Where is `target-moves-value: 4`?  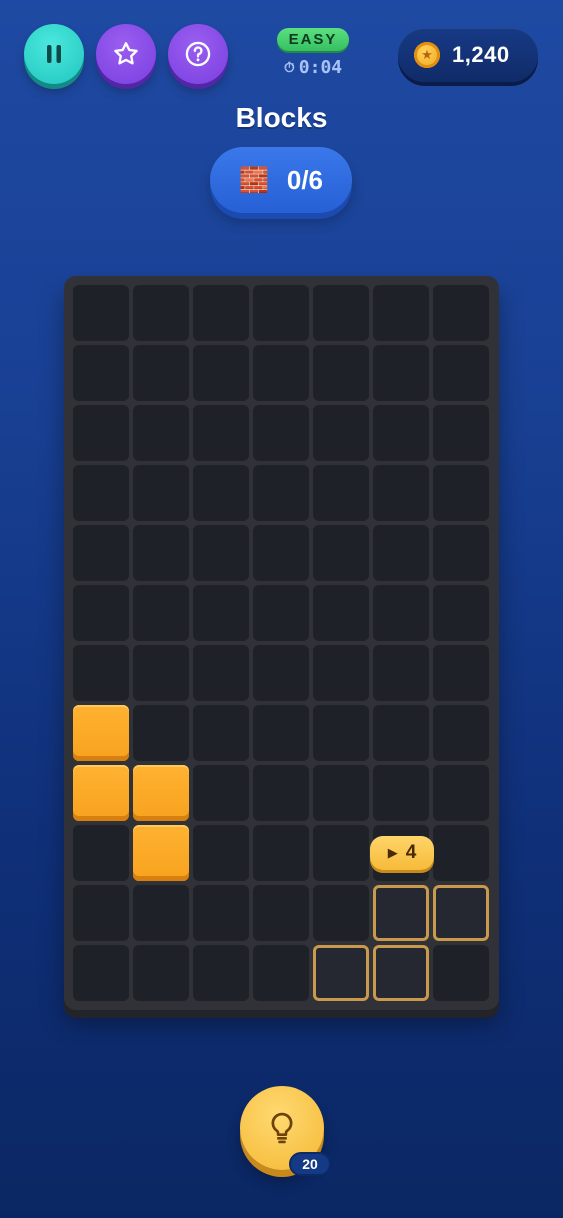
target-moves-value: 4 is located at coordinates (411, 852).